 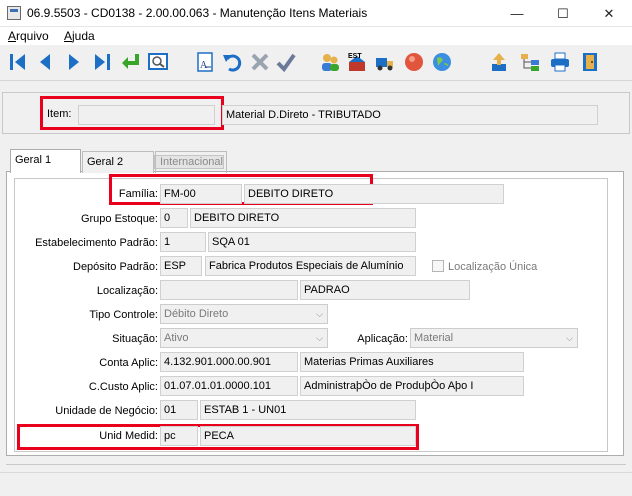 I want to click on aplicacao-select: Material ⌵, so click(x=494, y=338).